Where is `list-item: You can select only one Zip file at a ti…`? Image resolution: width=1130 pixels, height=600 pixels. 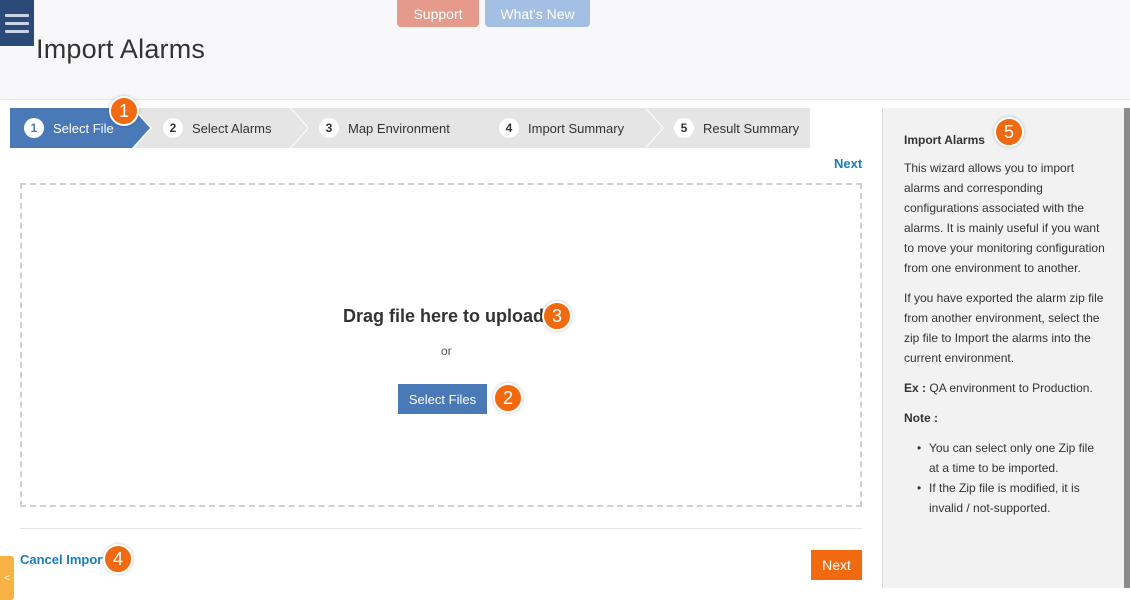 list-item: You can select only one Zip file at a ti… is located at coordinates (1011, 458).